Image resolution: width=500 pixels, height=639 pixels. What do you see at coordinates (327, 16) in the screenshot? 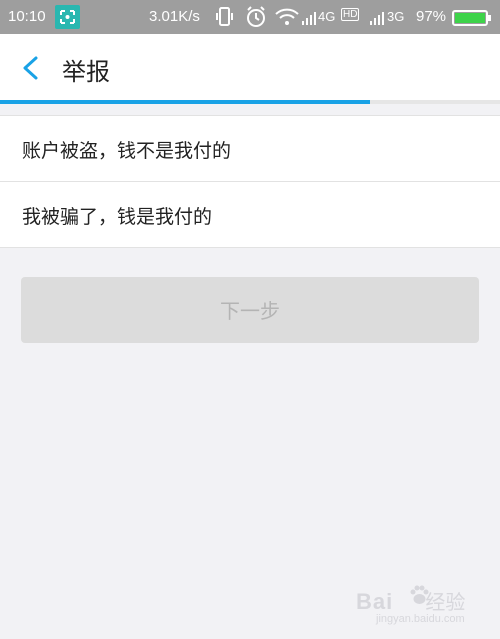
I see `network-type-4g: 4G` at bounding box center [327, 16].